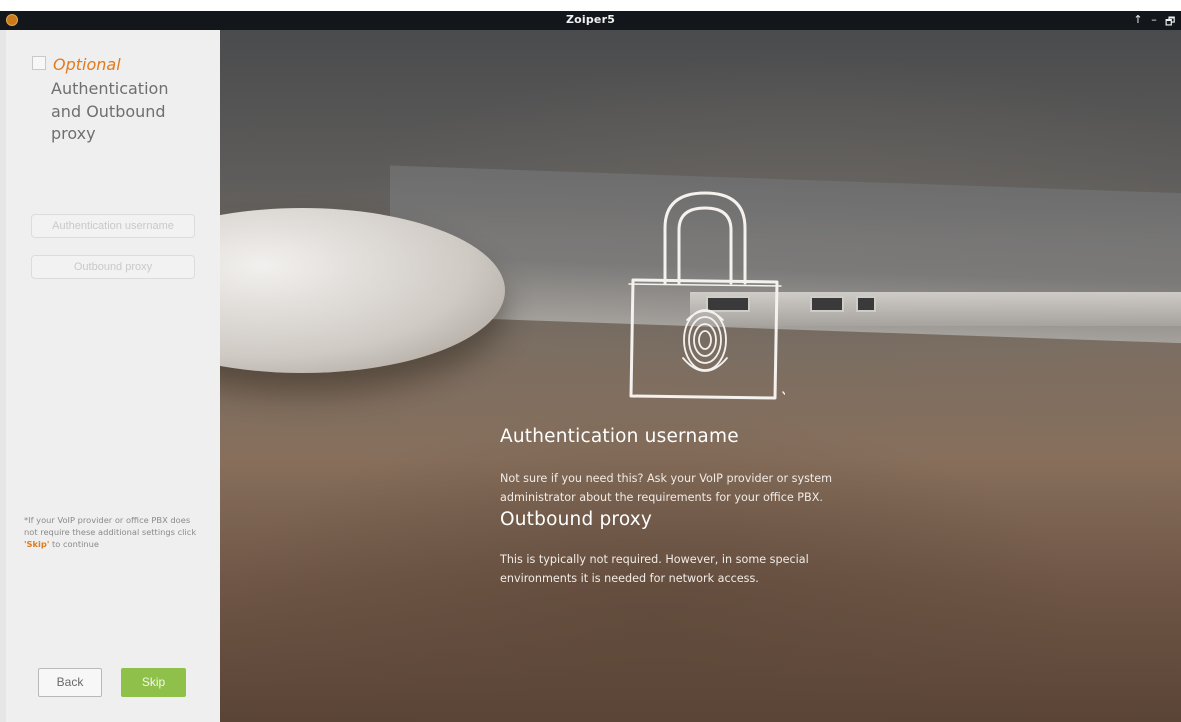 The width and height of the screenshot is (1181, 722). I want to click on window-titlebar: Zoiper5 ↑ – 🗗, so click(590, 20).